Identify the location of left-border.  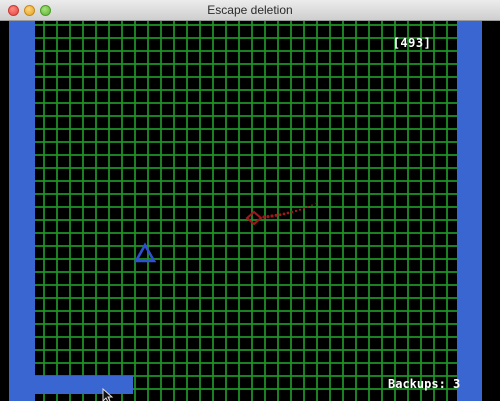
(4, 211).